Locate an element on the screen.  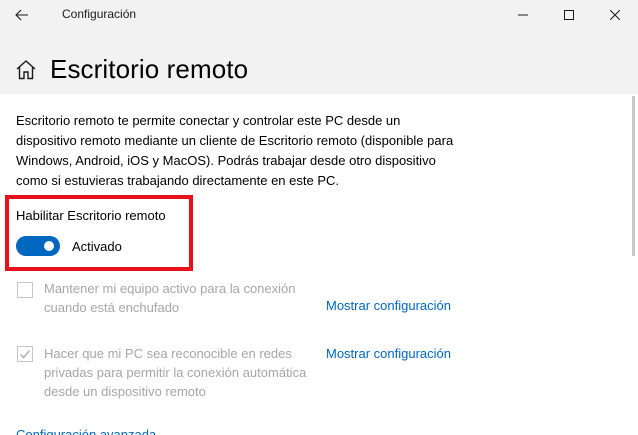
maximize-button is located at coordinates (569, 15).